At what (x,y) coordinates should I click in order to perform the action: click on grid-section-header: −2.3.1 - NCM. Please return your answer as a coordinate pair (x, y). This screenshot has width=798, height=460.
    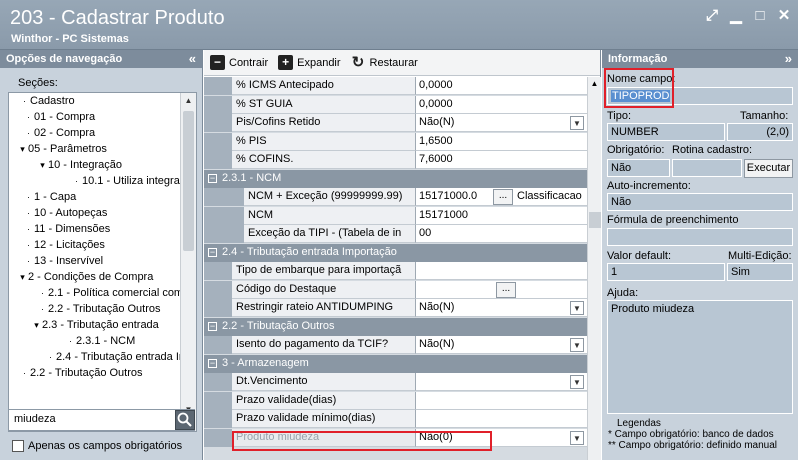
    Looking at the image, I should click on (395, 178).